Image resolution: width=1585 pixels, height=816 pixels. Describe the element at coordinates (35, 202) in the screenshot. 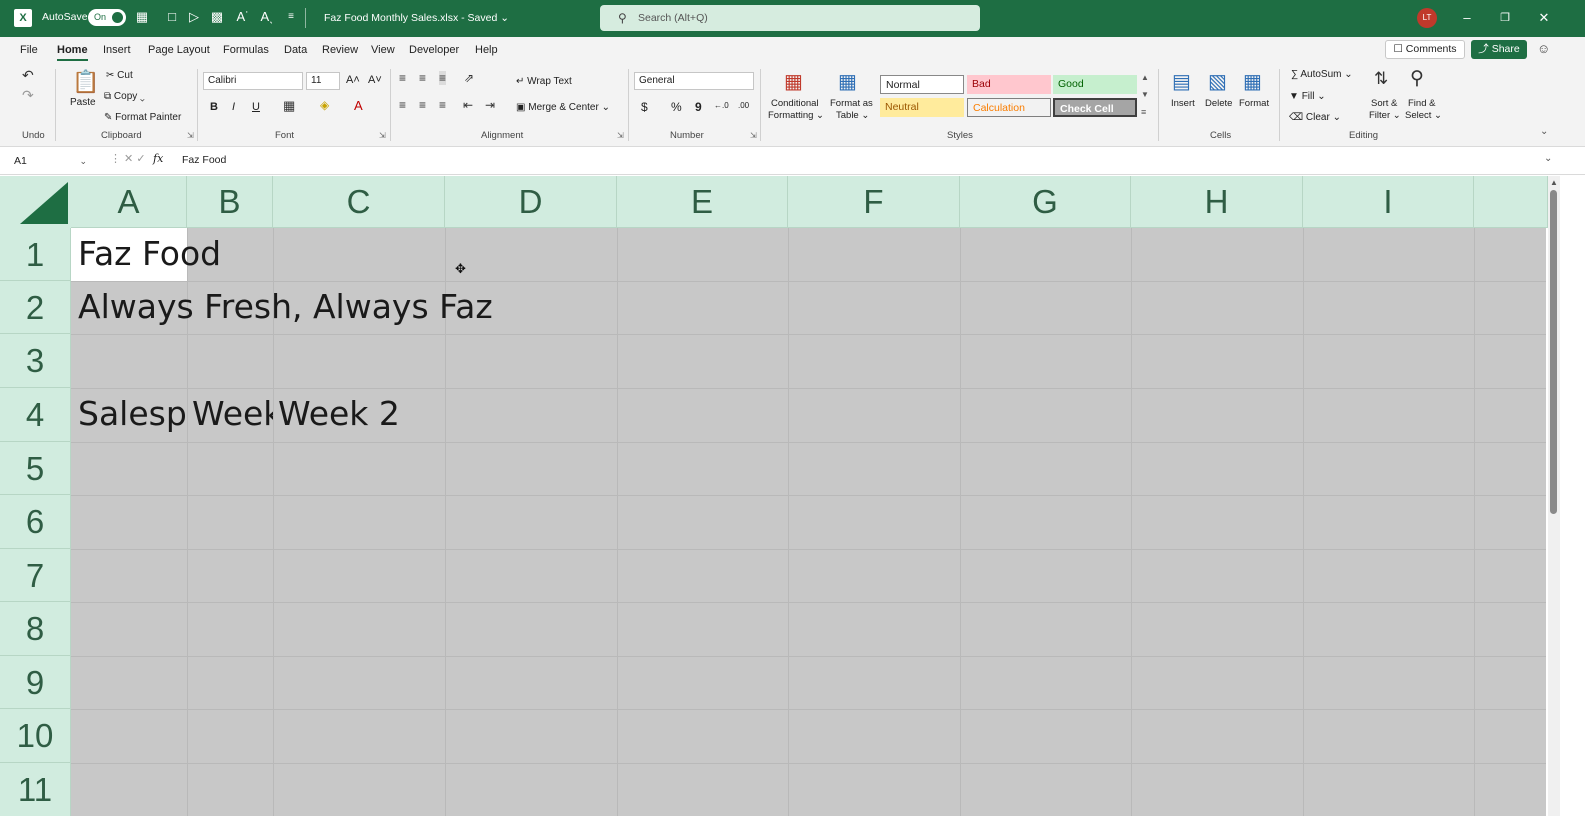

I see `select-all-button` at that location.